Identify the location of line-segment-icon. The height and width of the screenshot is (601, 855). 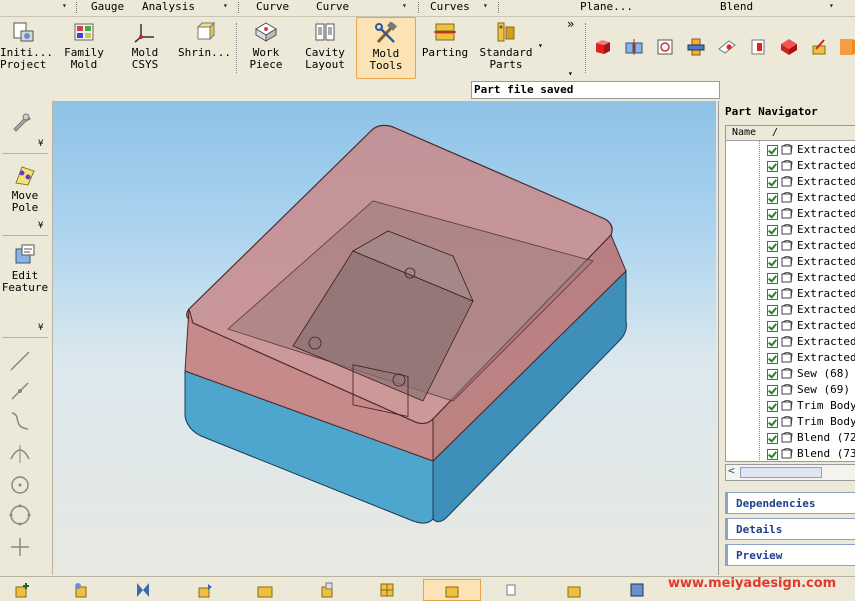
(20, 391).